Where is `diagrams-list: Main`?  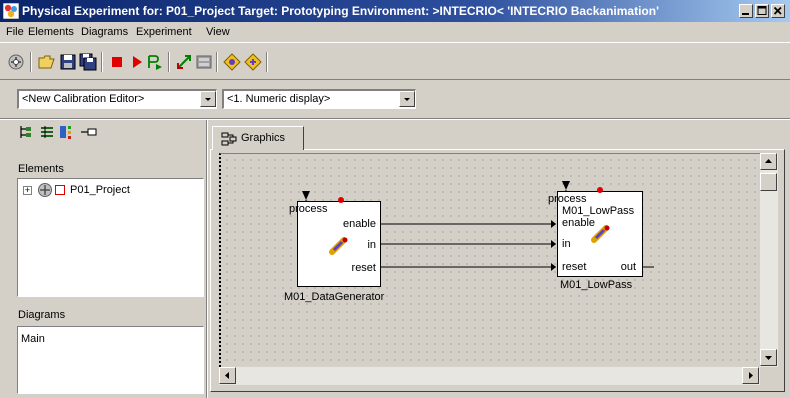
diagrams-list: Main is located at coordinates (110, 360).